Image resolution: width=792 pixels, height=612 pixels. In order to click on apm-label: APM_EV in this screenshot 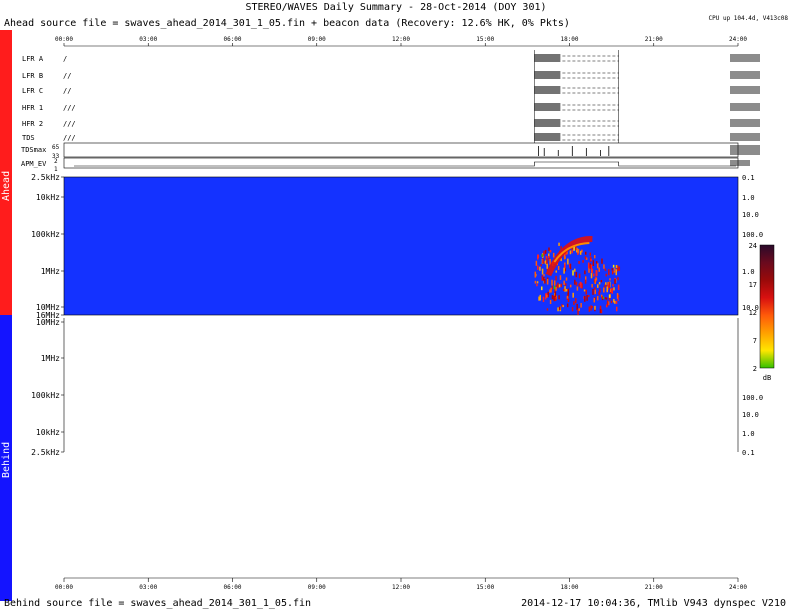, I will do `click(34, 164)`.